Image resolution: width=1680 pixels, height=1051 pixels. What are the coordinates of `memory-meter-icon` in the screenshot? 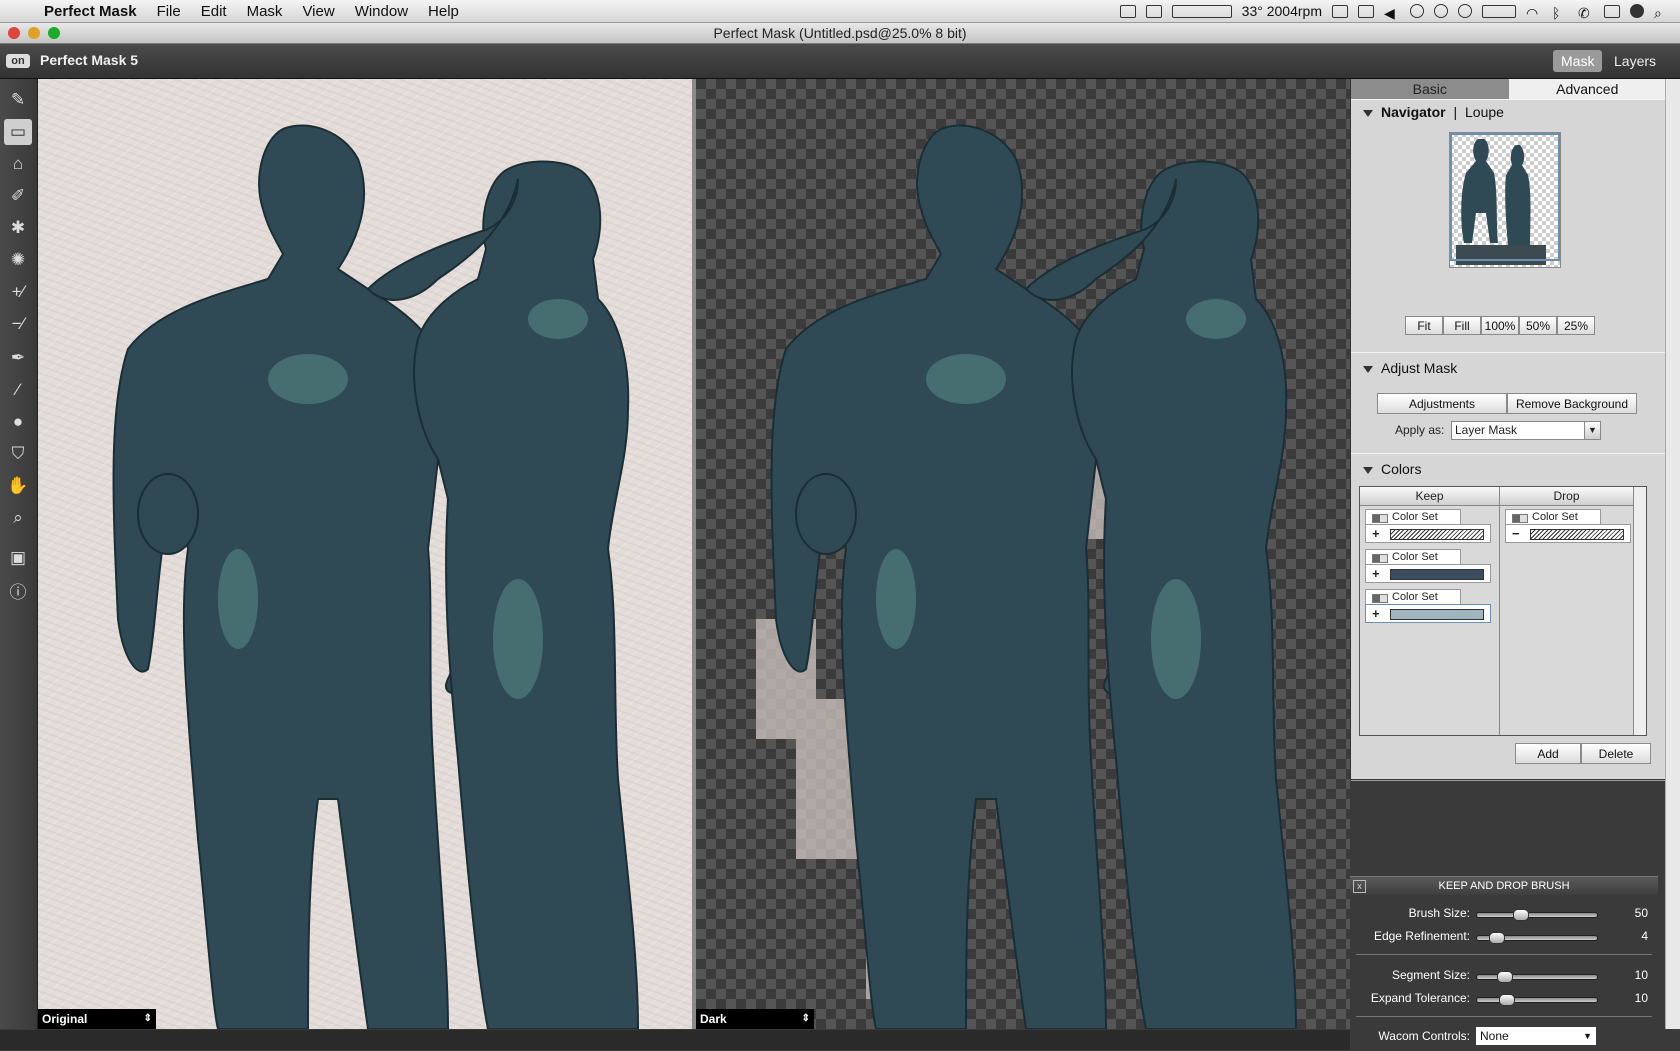 It's located at (1201, 11).